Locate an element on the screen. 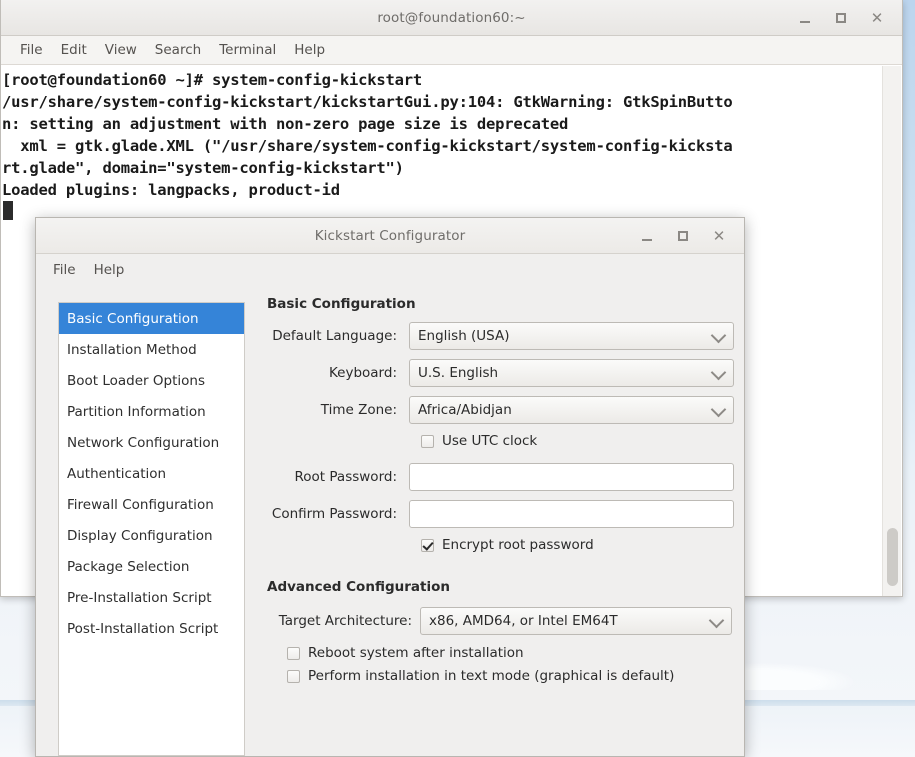  confirm-password-input is located at coordinates (571, 514).